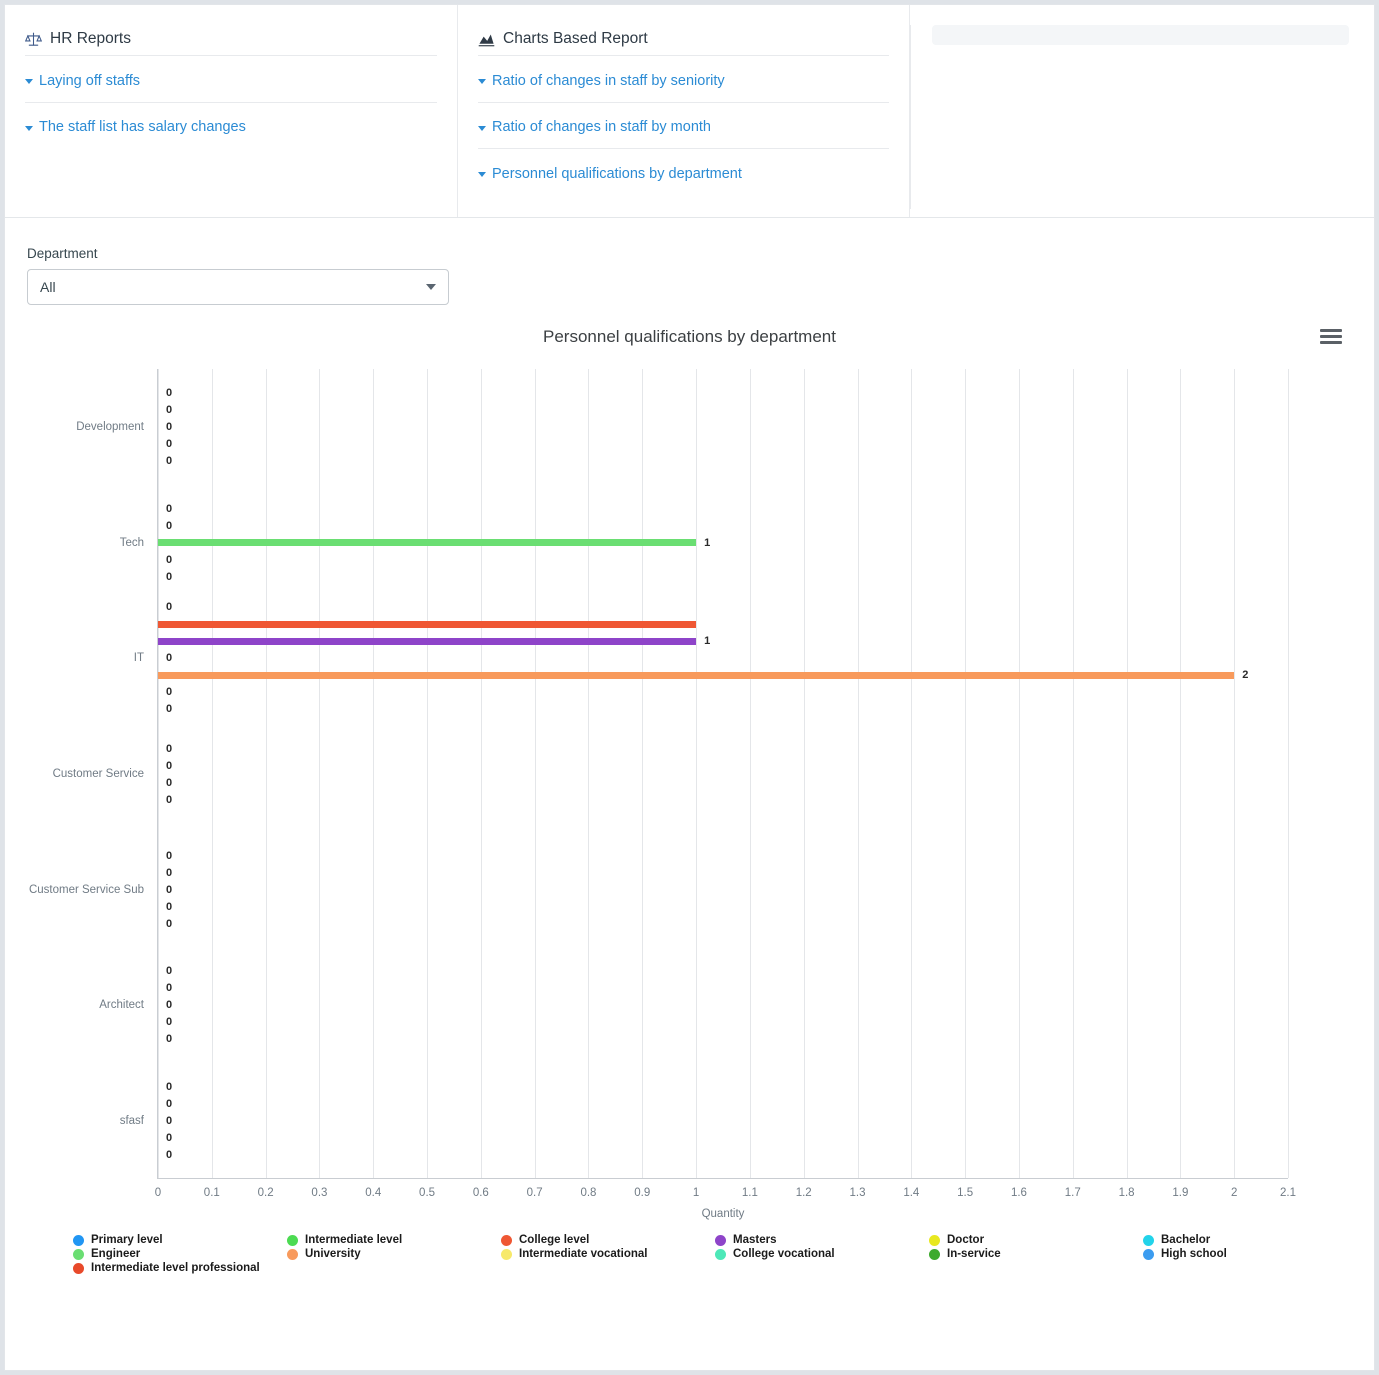 The height and width of the screenshot is (1375, 1379). Describe the element at coordinates (594, 127) in the screenshot. I see `report-link-ratio-changes-month: Ratio of changes in staff by month` at that location.